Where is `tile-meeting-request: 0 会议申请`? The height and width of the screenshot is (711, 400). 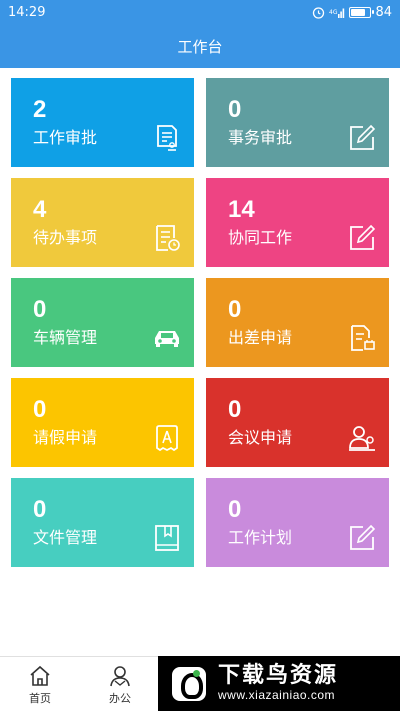 tile-meeting-request: 0 会议申请 is located at coordinates (297, 422).